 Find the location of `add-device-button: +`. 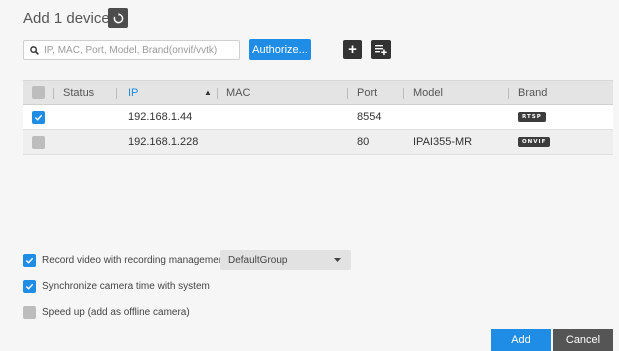

add-device-button: + is located at coordinates (352, 49).